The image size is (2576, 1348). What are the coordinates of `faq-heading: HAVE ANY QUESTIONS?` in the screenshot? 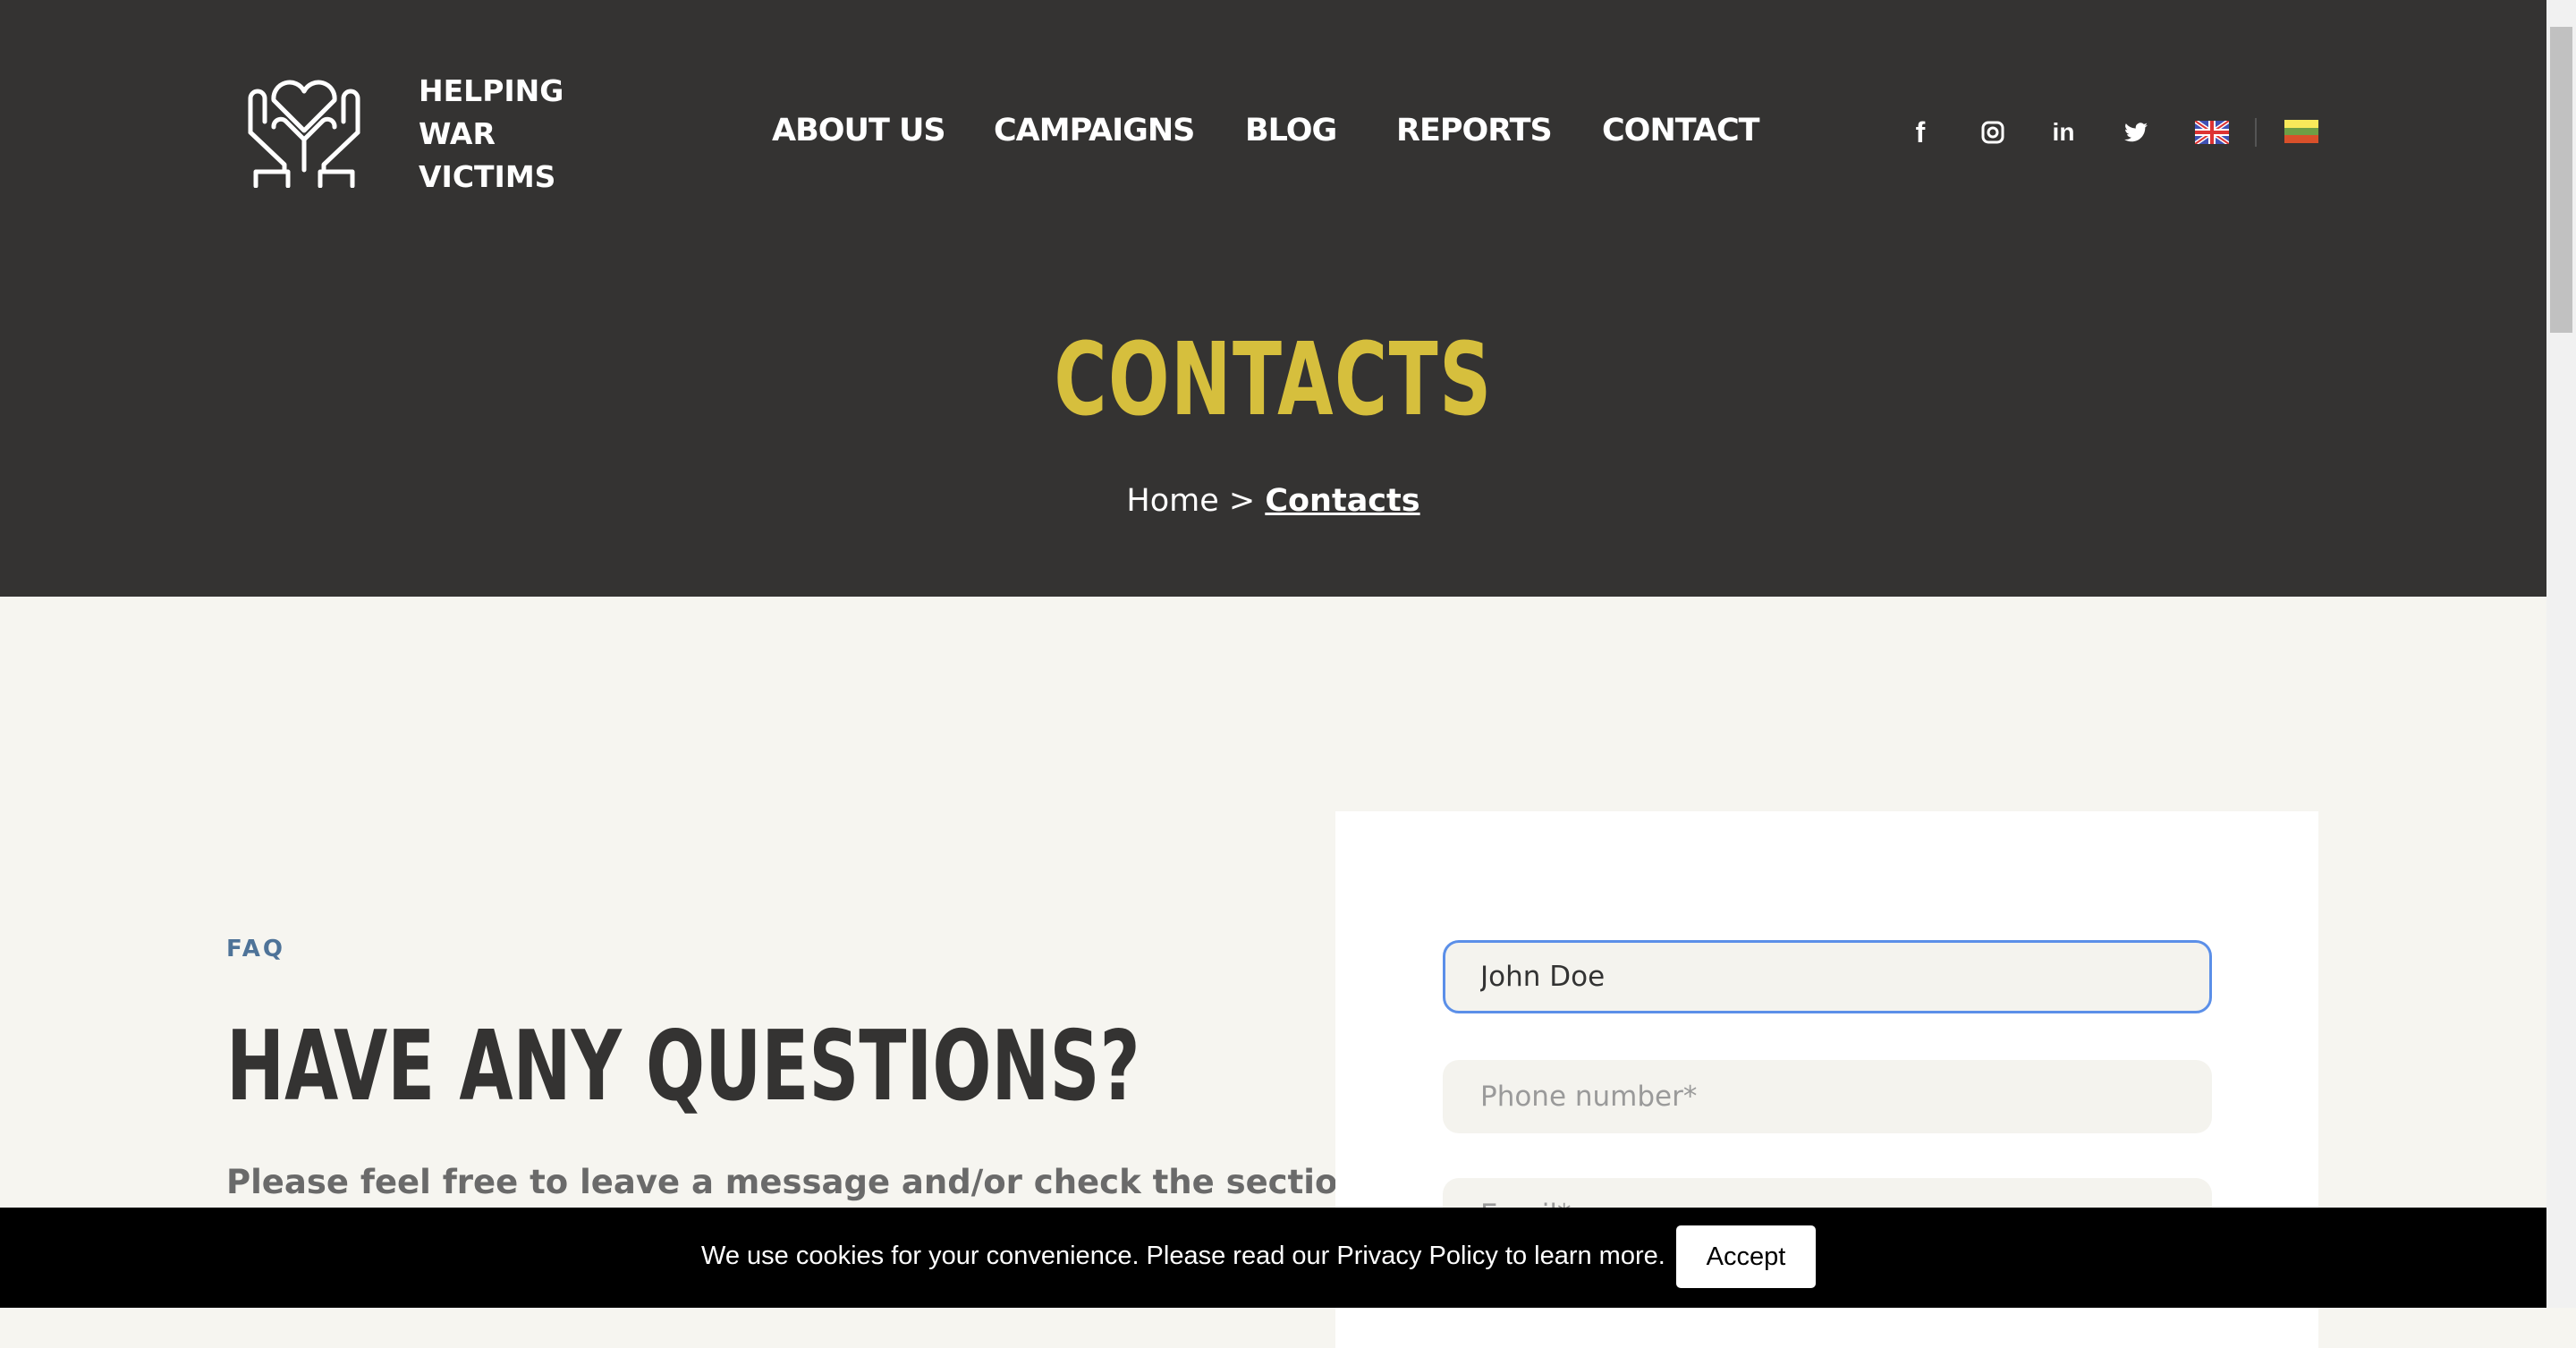 It's located at (683, 1067).